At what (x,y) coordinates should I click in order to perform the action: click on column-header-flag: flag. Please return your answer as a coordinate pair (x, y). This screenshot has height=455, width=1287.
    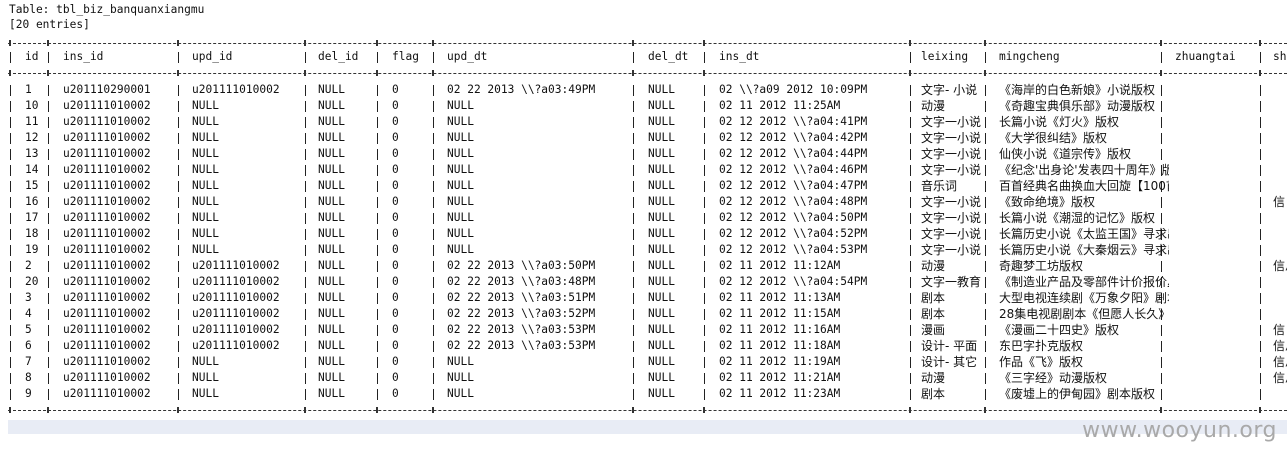
    Looking at the image, I should click on (405, 56).